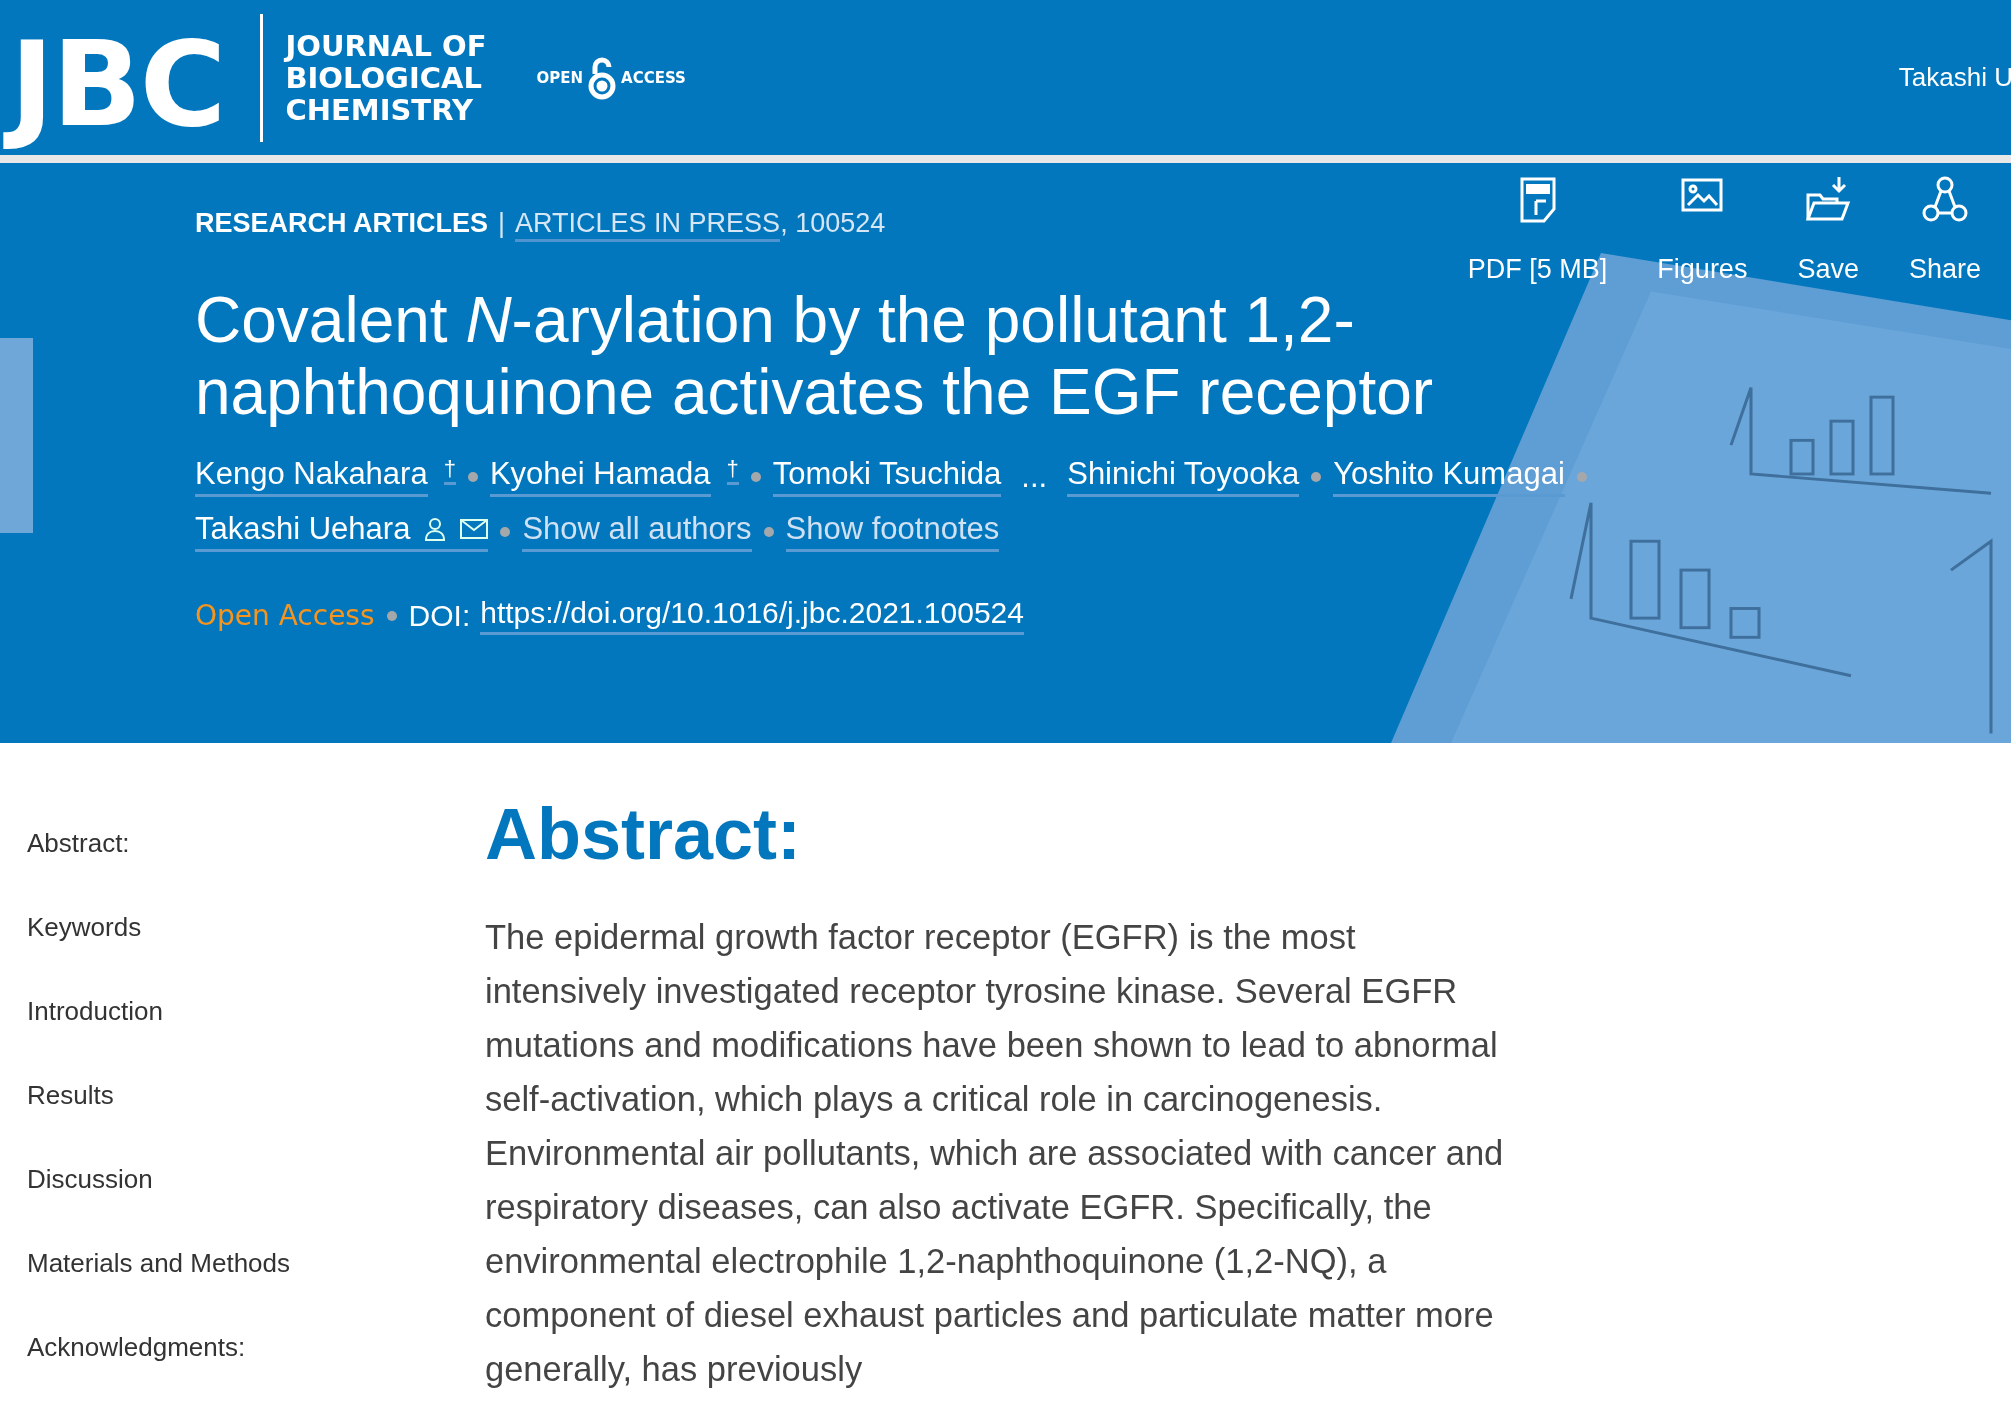 The image size is (2011, 1418). What do you see at coordinates (1828, 199) in the screenshot?
I see `folder-download-icon` at bounding box center [1828, 199].